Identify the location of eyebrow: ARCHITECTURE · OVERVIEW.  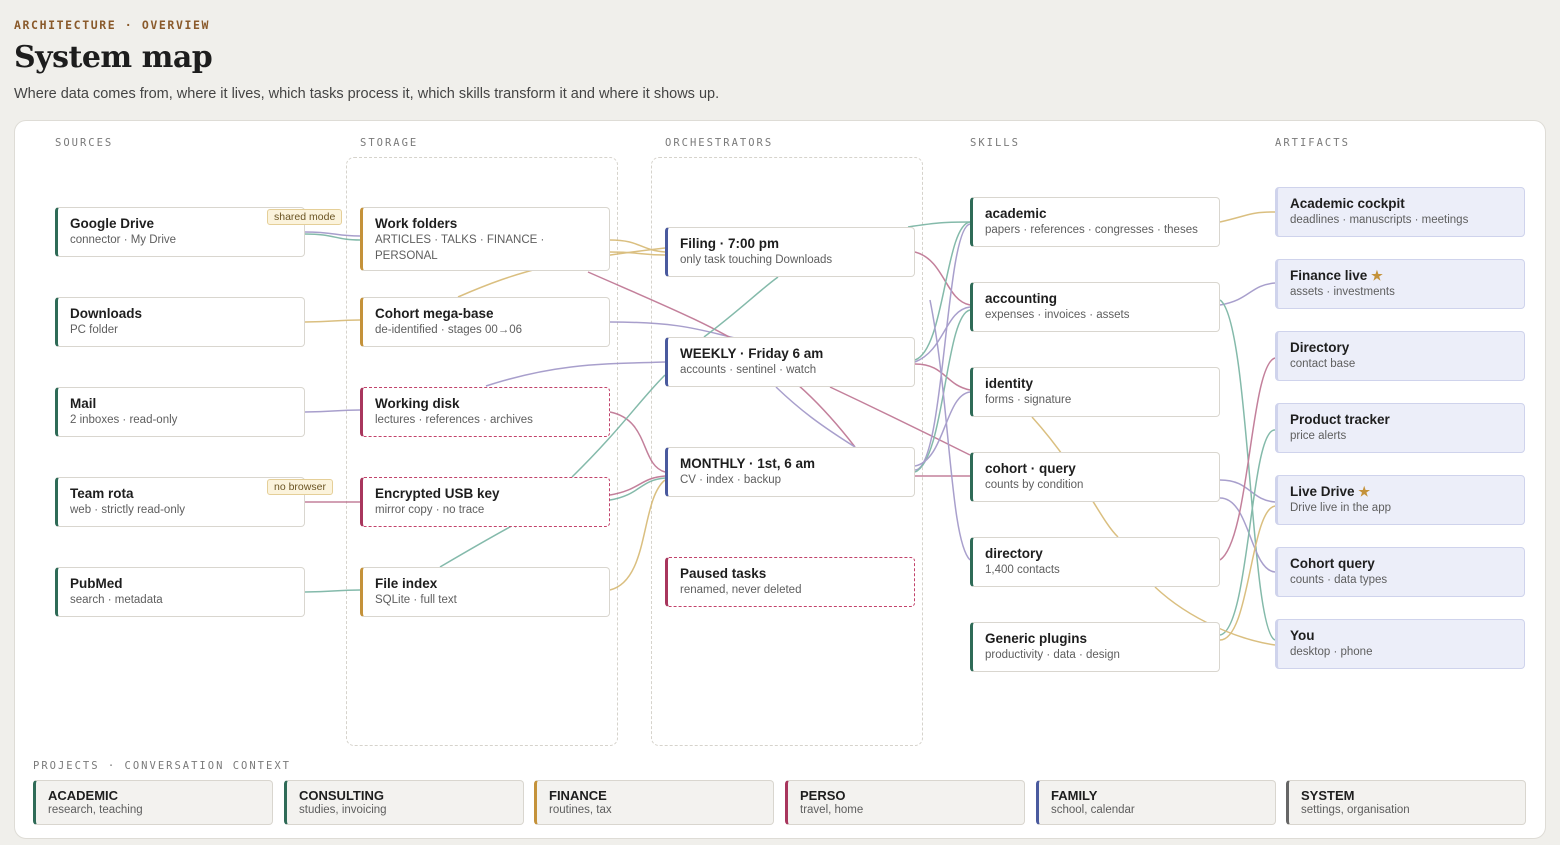
(112, 25).